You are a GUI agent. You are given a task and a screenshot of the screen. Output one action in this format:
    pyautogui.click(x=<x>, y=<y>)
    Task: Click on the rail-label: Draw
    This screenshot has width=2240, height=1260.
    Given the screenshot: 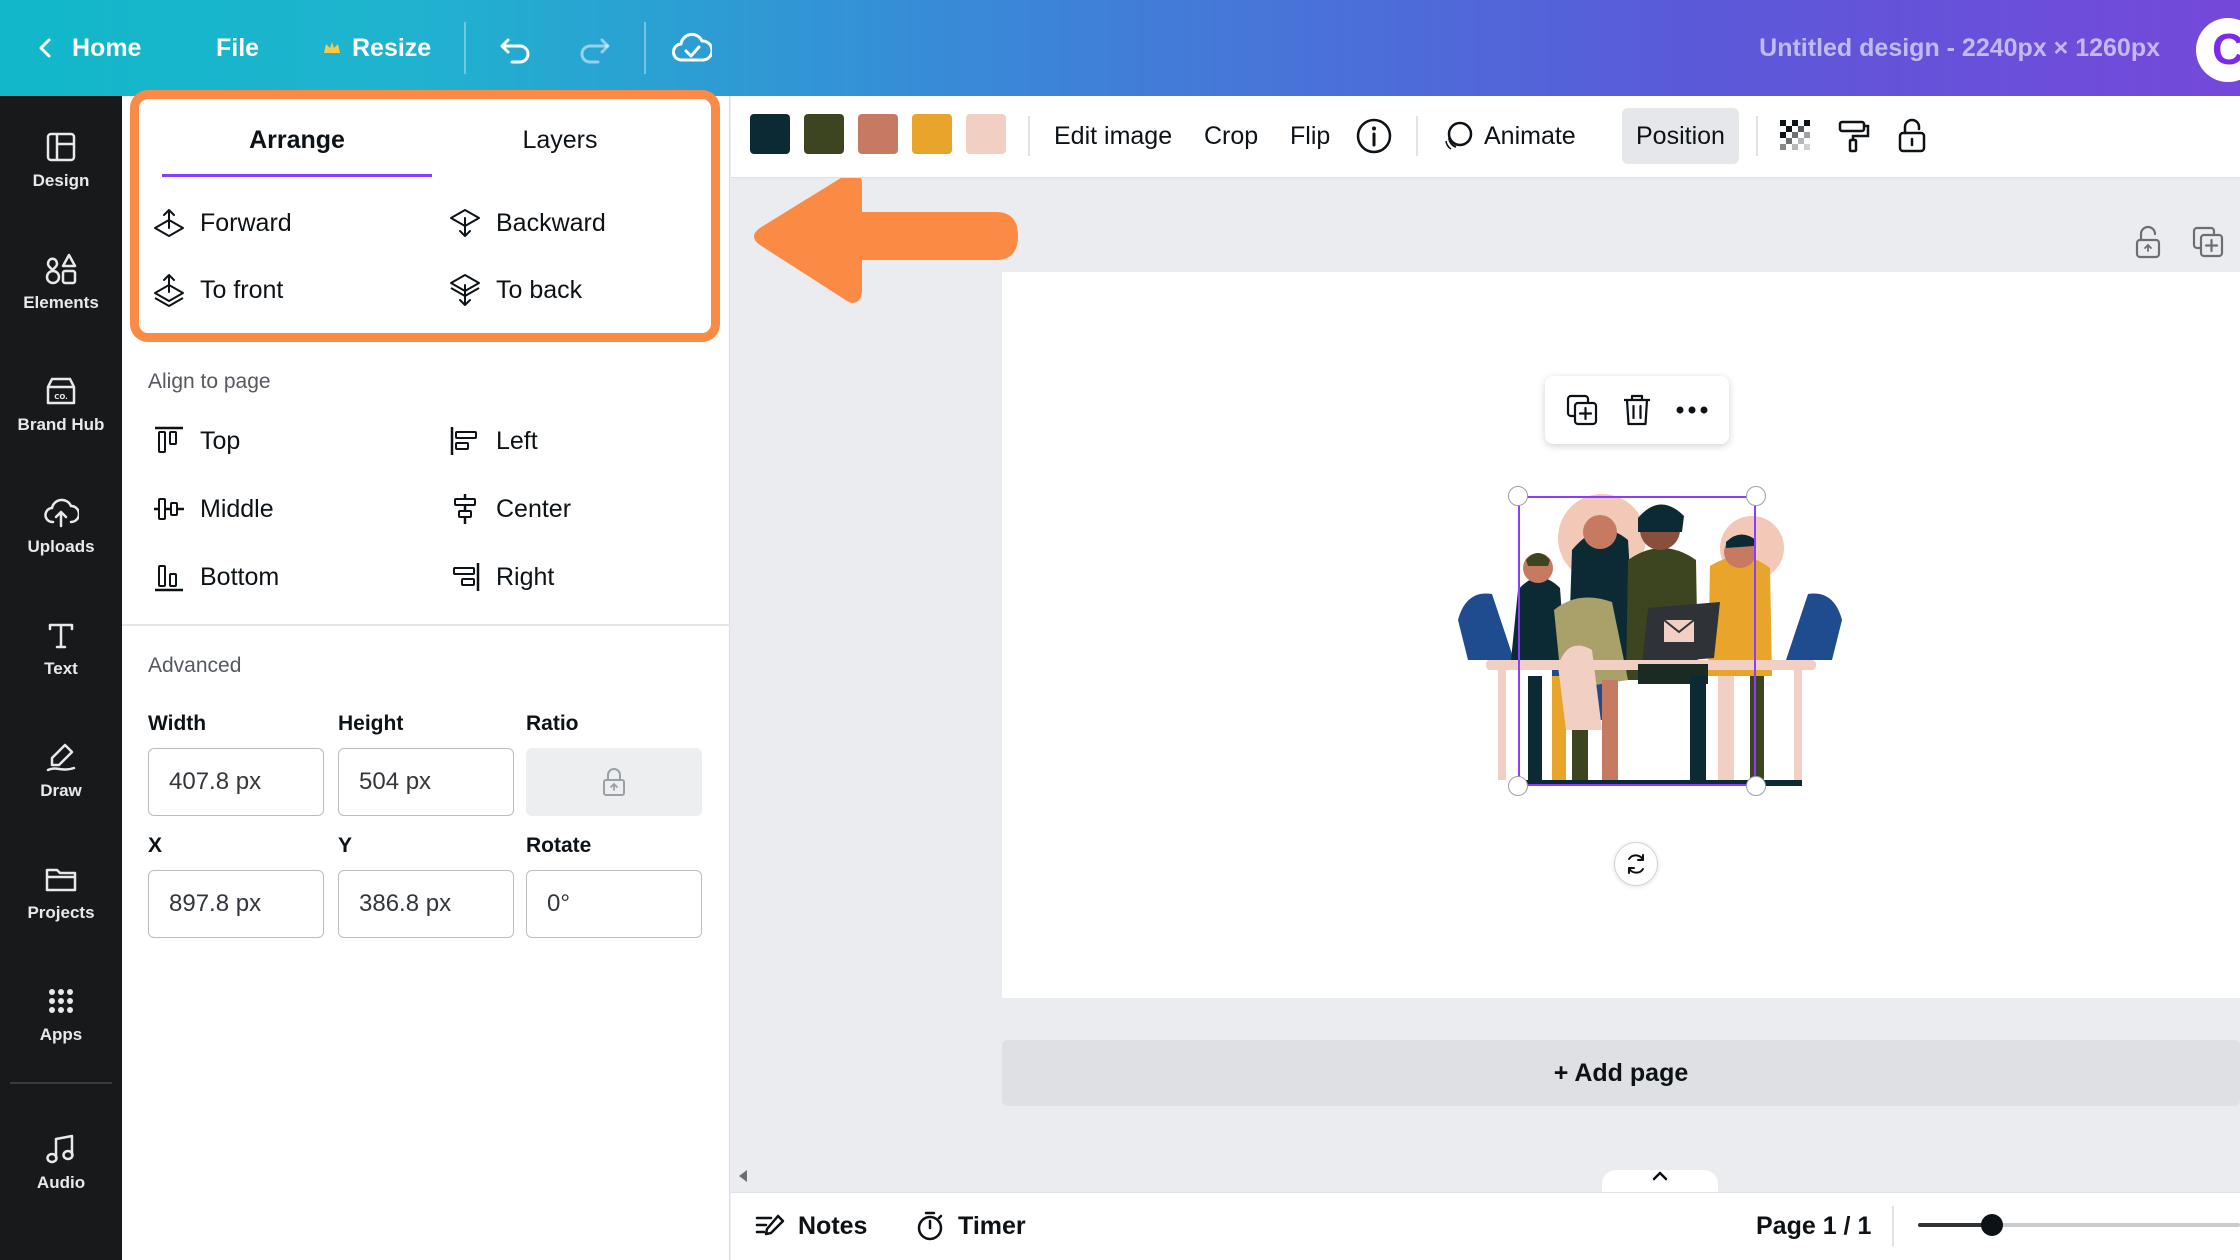 What is the action you would take?
    pyautogui.click(x=61, y=790)
    